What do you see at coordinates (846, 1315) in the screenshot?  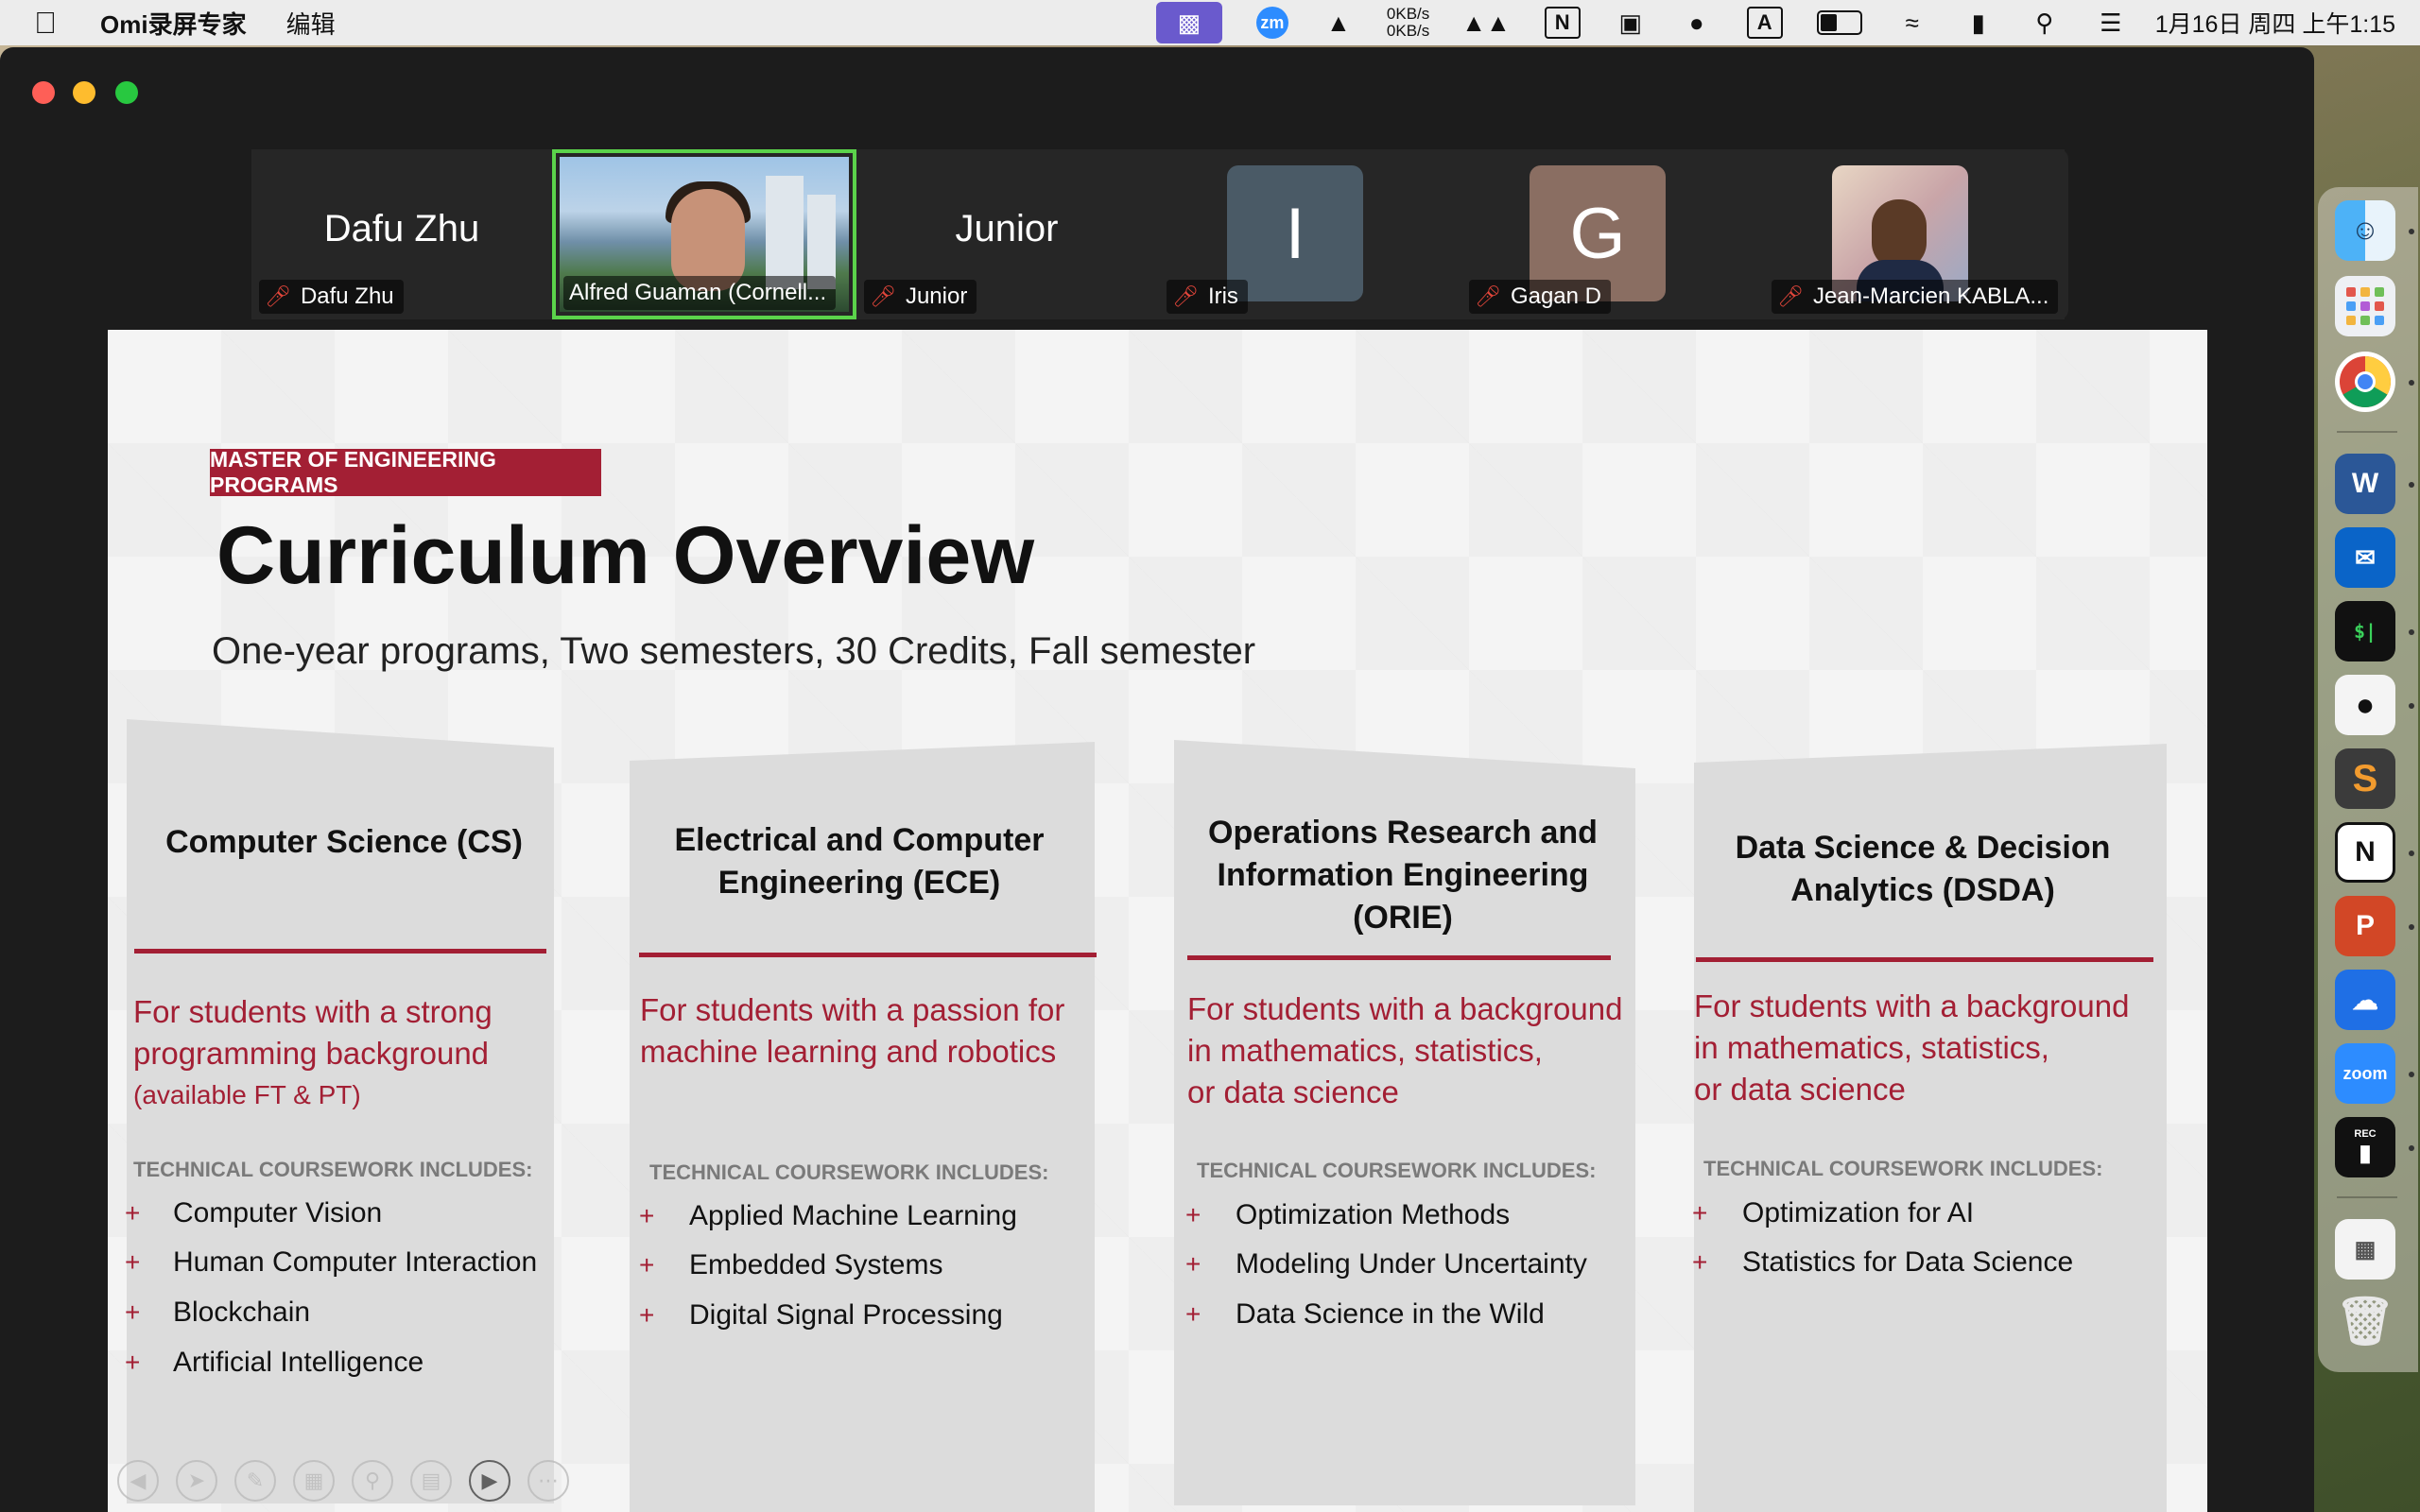 I see `course-item: Digital Signal Processing` at bounding box center [846, 1315].